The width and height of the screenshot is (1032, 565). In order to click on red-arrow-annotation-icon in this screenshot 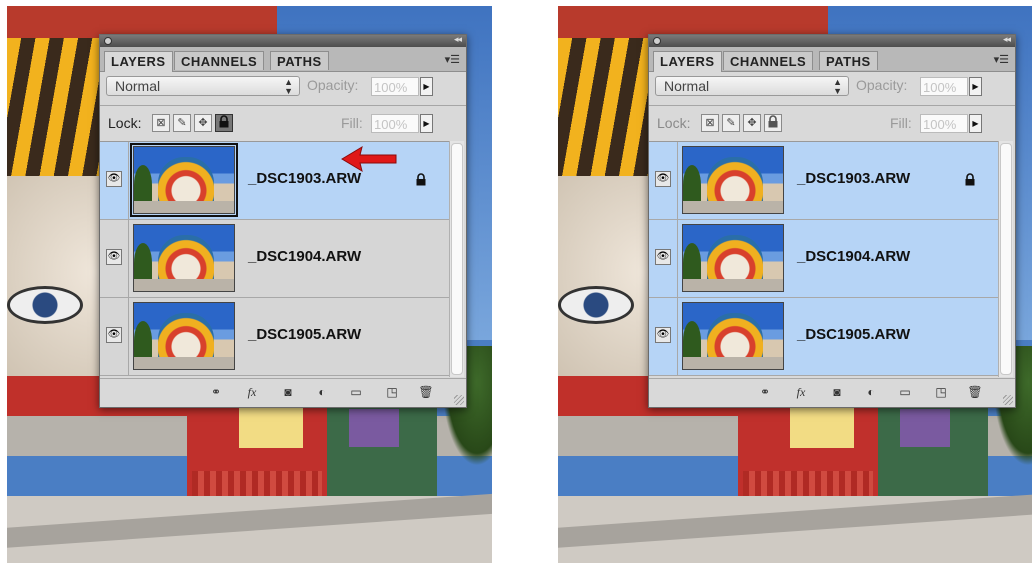, I will do `click(369, 159)`.